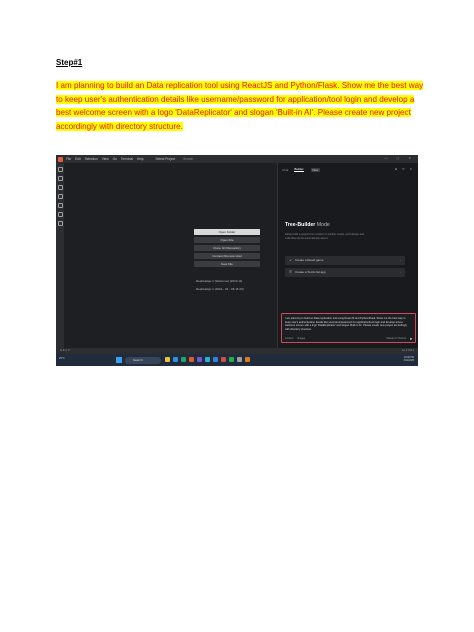 The height and width of the screenshot is (632, 474). I want to click on tab-chat: Chat, so click(285, 170).